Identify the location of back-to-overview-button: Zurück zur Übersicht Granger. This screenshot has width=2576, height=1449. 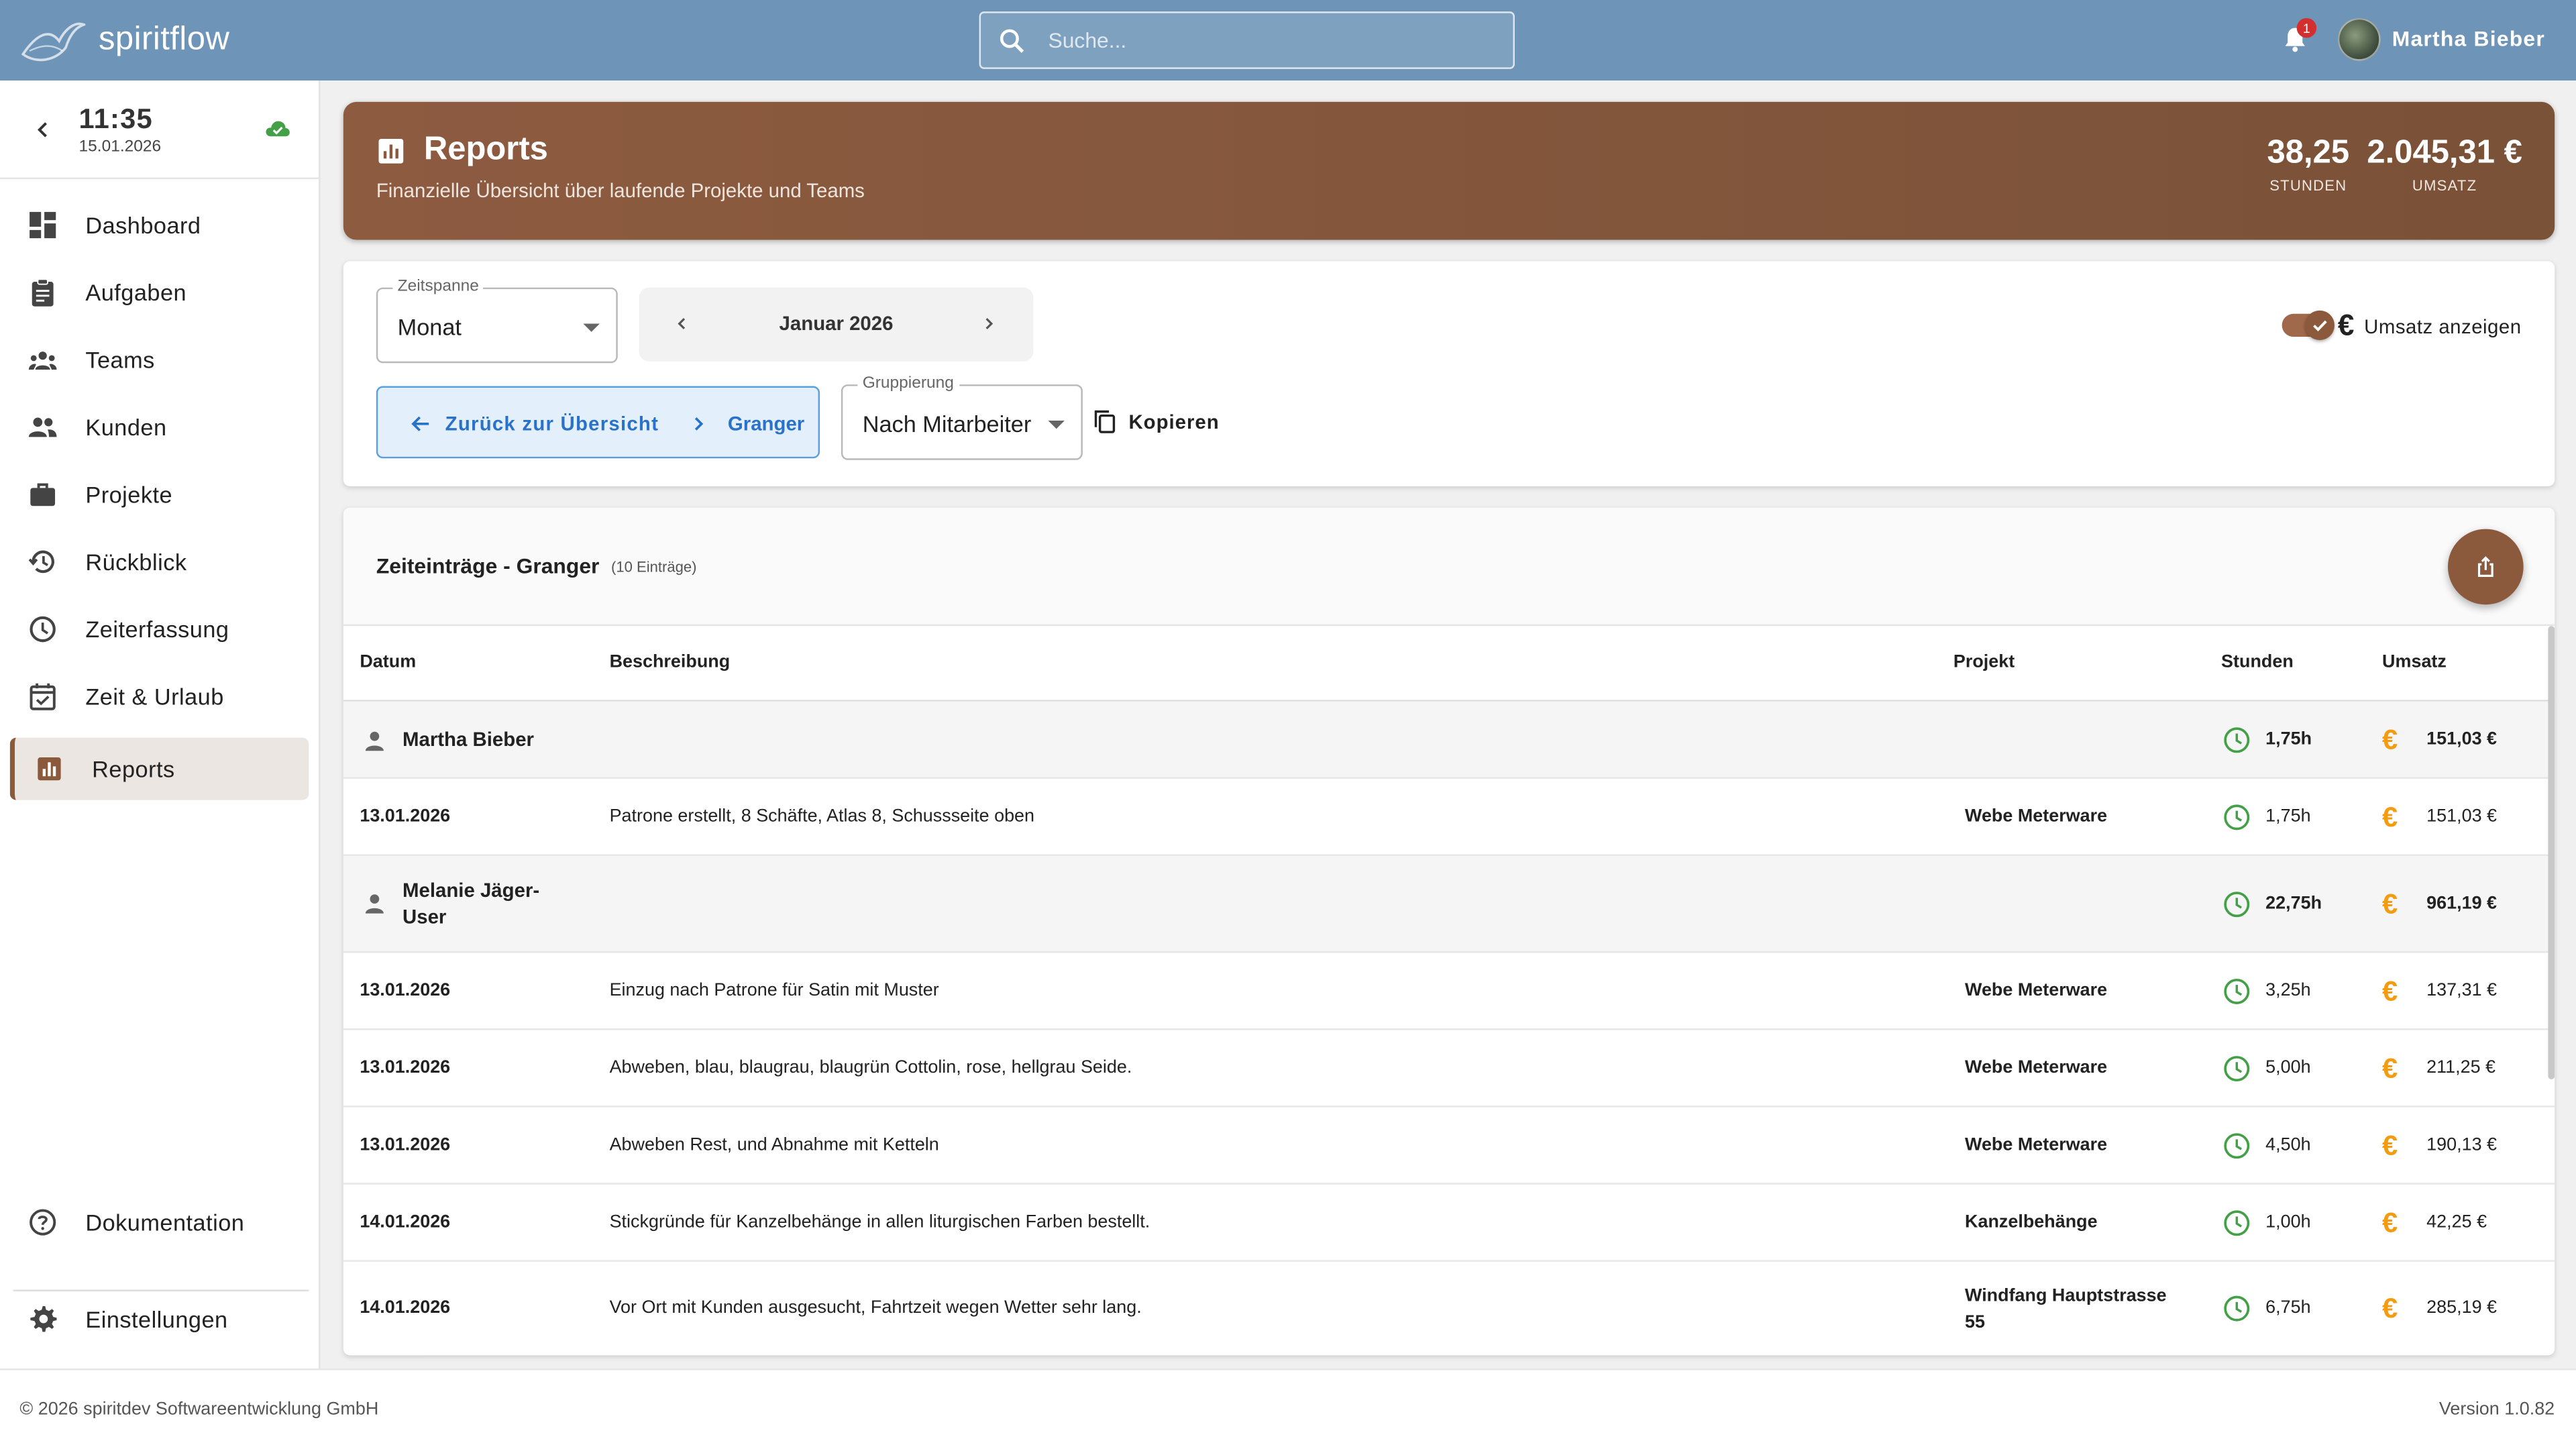
(598, 422).